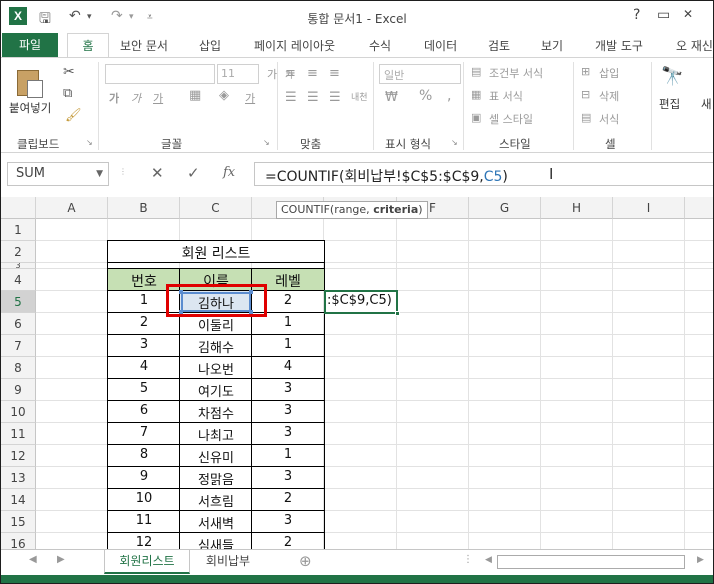 This screenshot has height=584, width=714. What do you see at coordinates (72, 208) in the screenshot?
I see `column-header-a: A` at bounding box center [72, 208].